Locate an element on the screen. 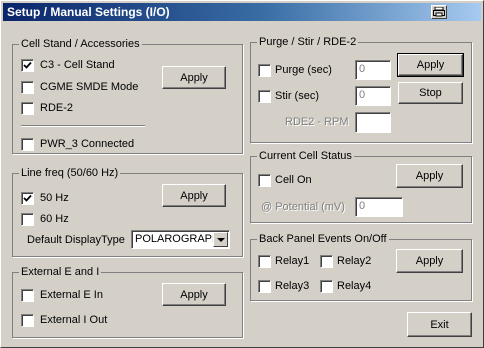 The width and height of the screenshot is (484, 348). relay1-checkbox is located at coordinates (264, 261).